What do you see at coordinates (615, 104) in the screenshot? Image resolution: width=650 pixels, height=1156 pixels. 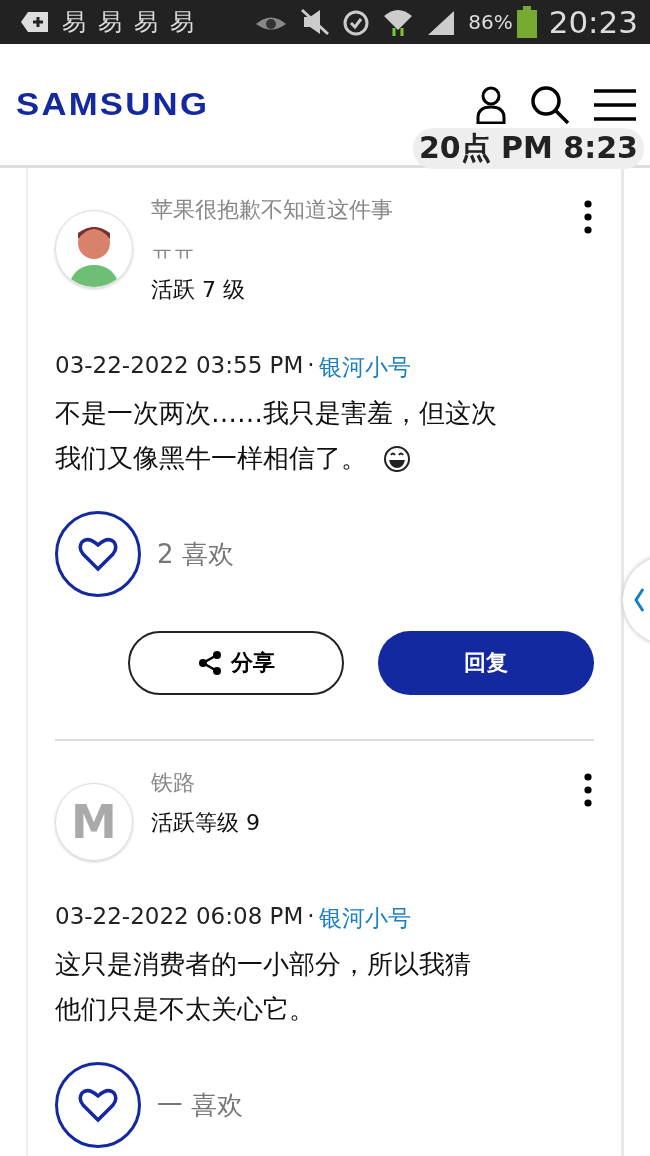 I see `menu-icon` at bounding box center [615, 104].